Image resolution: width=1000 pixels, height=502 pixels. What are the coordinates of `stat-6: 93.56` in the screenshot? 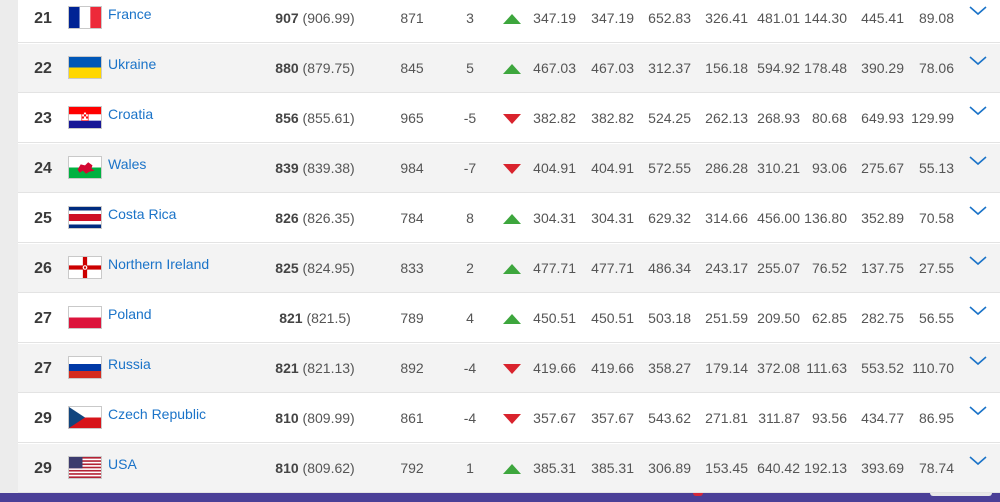 It's located at (829, 418).